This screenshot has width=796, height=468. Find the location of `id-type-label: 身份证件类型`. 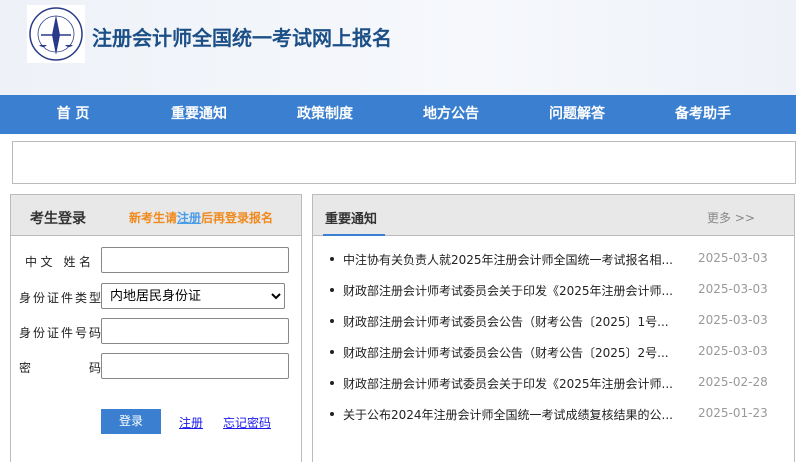

id-type-label: 身份证件类型 is located at coordinates (60, 298).